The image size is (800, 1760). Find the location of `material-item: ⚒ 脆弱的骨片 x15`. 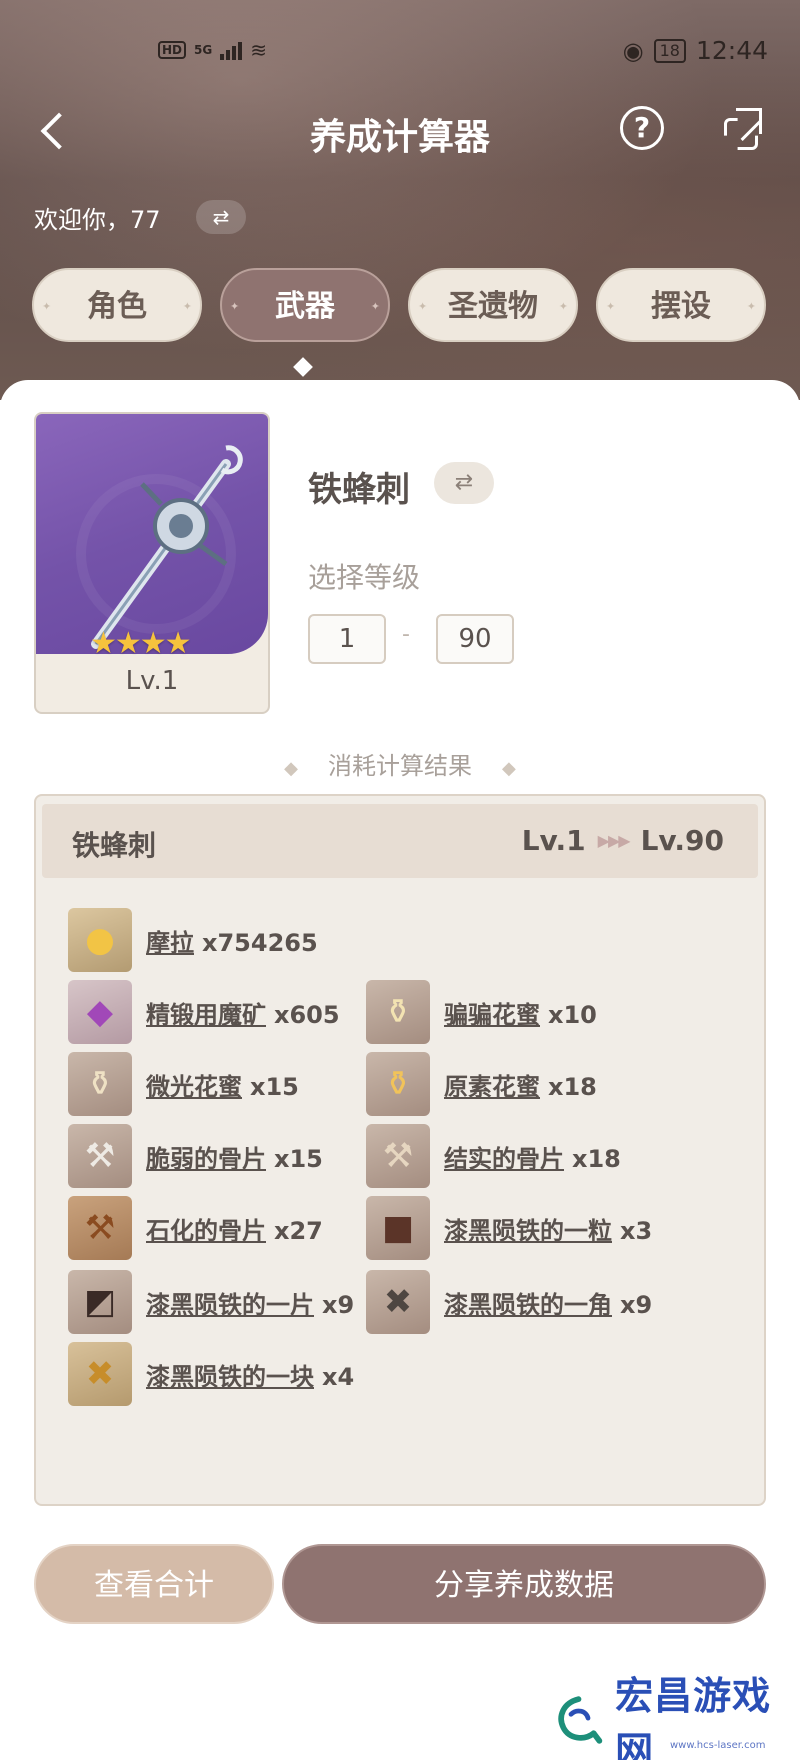

material-item: ⚒ 脆弱的骨片 x15 is located at coordinates (195, 1156).